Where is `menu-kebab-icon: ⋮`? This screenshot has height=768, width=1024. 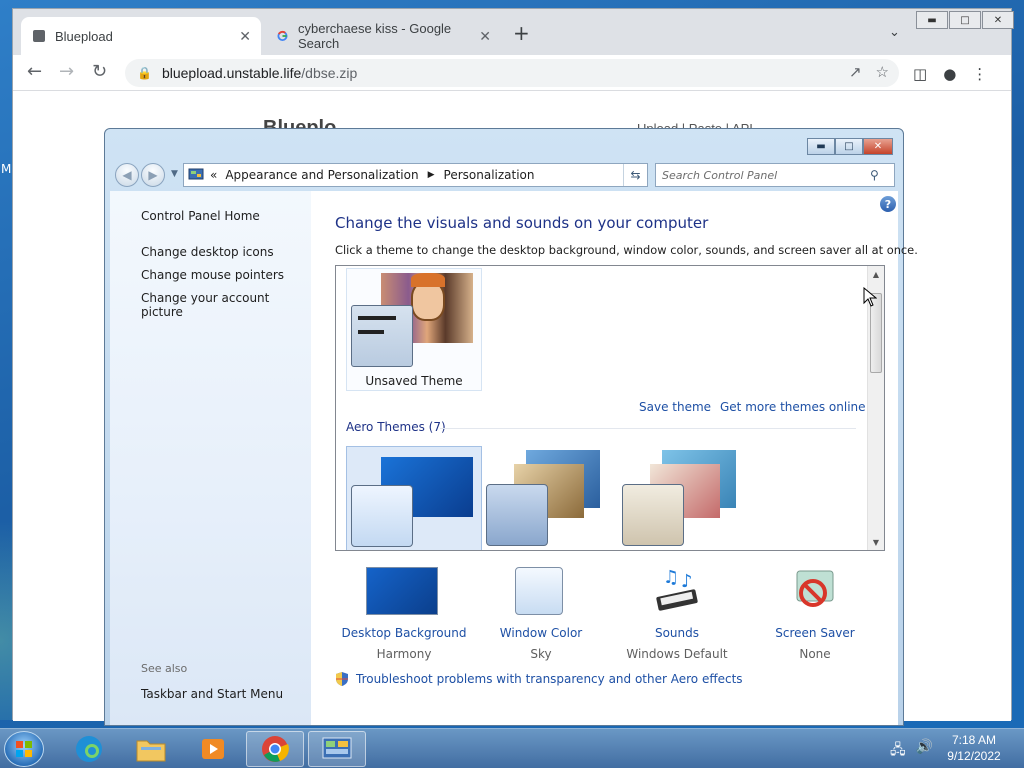
menu-kebab-icon: ⋮ is located at coordinates (979, 74).